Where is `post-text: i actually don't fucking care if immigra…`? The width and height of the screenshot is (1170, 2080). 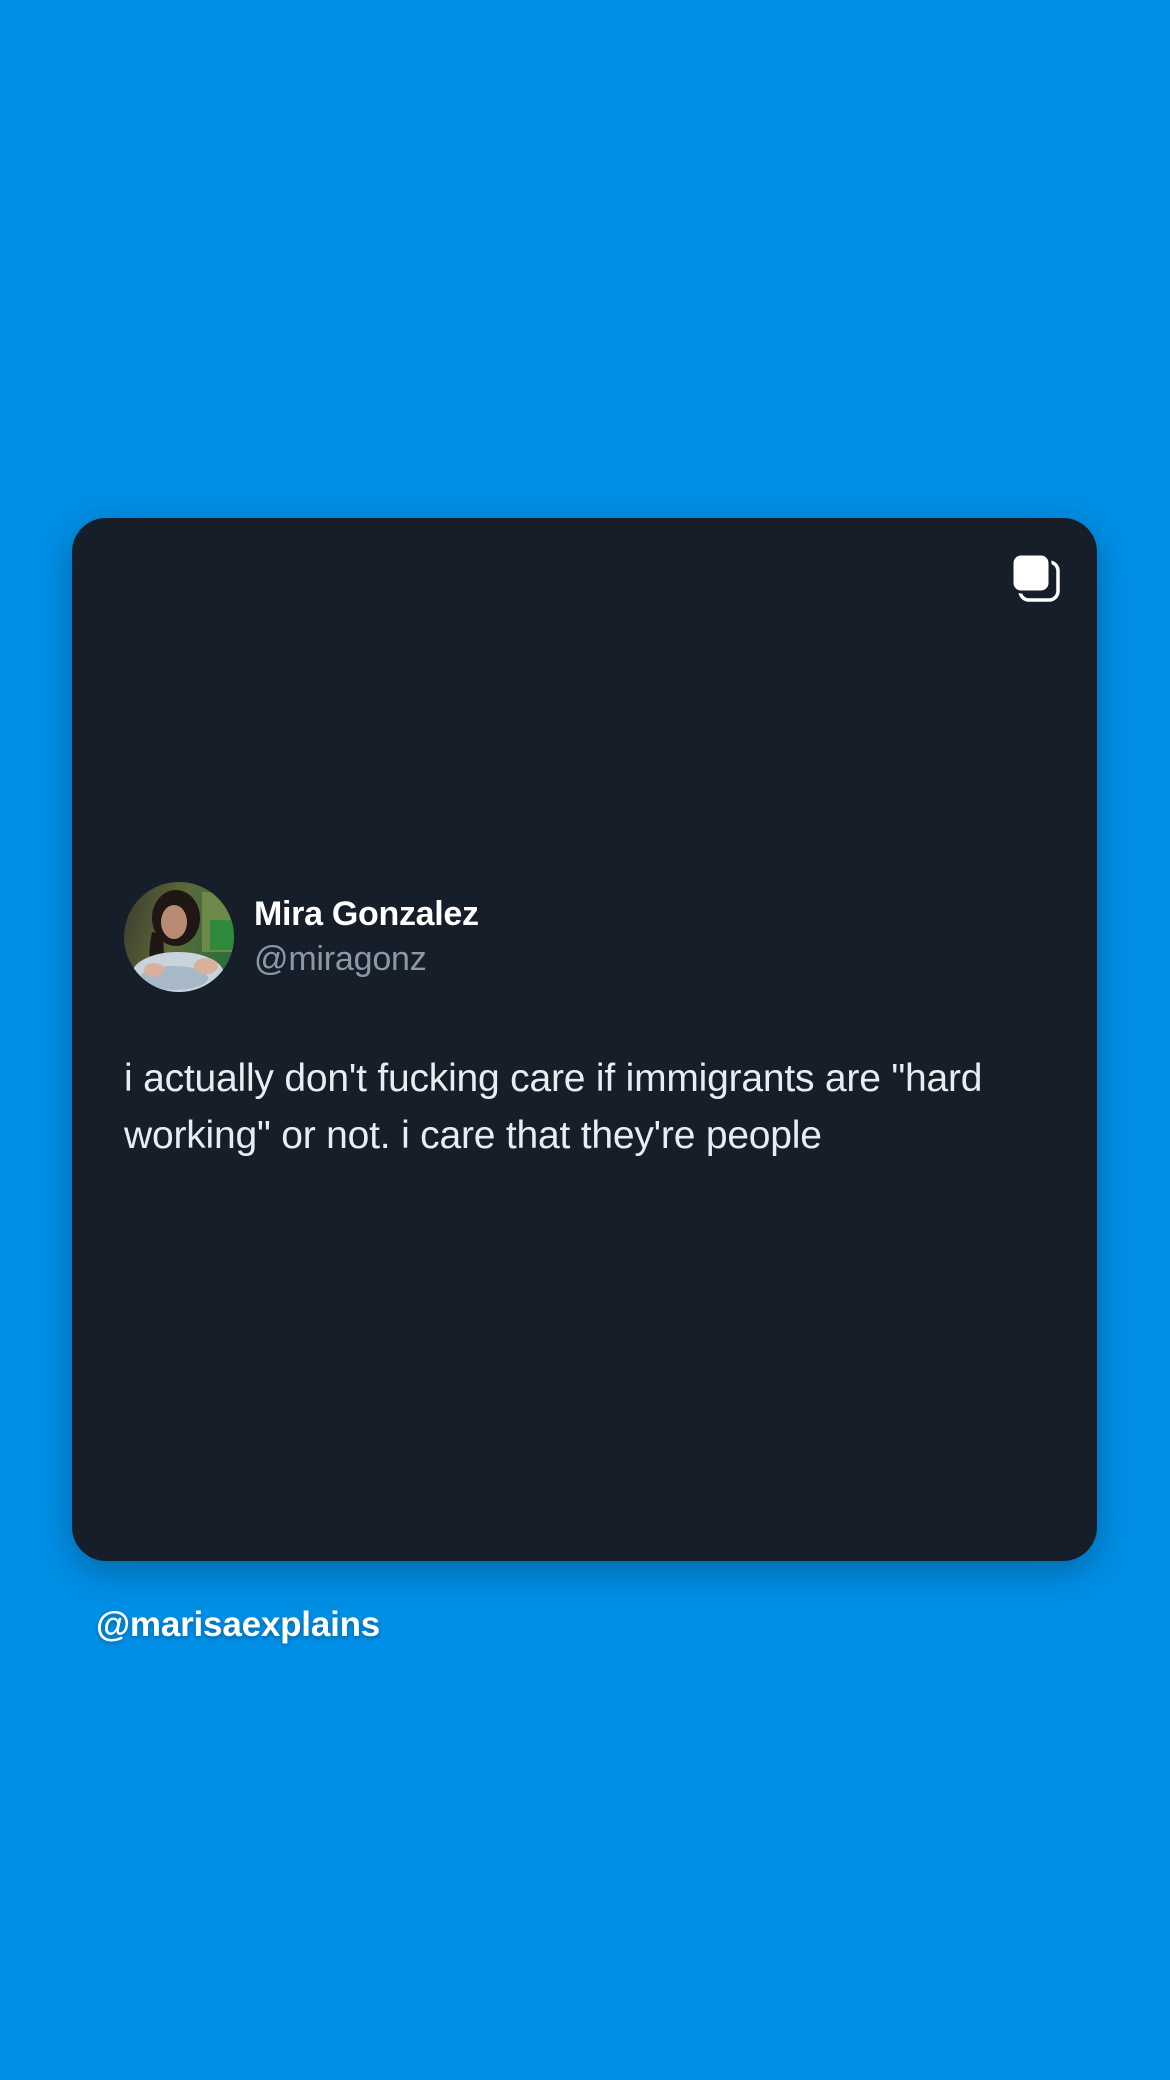 post-text: i actually don't fucking care if immigra… is located at coordinates (553, 1107).